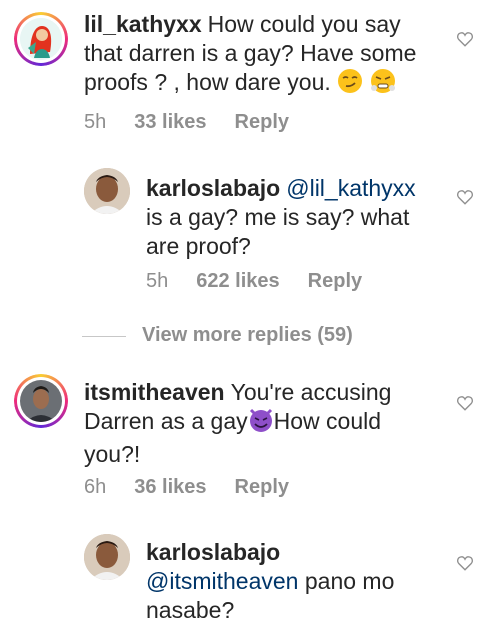  Describe the element at coordinates (278, 231) in the screenshot. I see `comment-body: is a gay? me is say? what are proof?` at that location.